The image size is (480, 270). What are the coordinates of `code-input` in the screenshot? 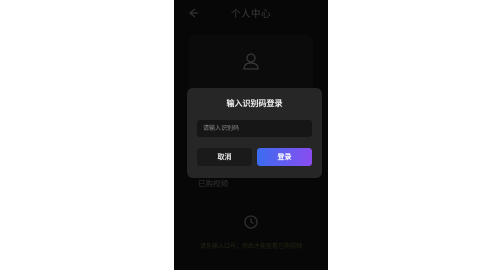 It's located at (254, 128).